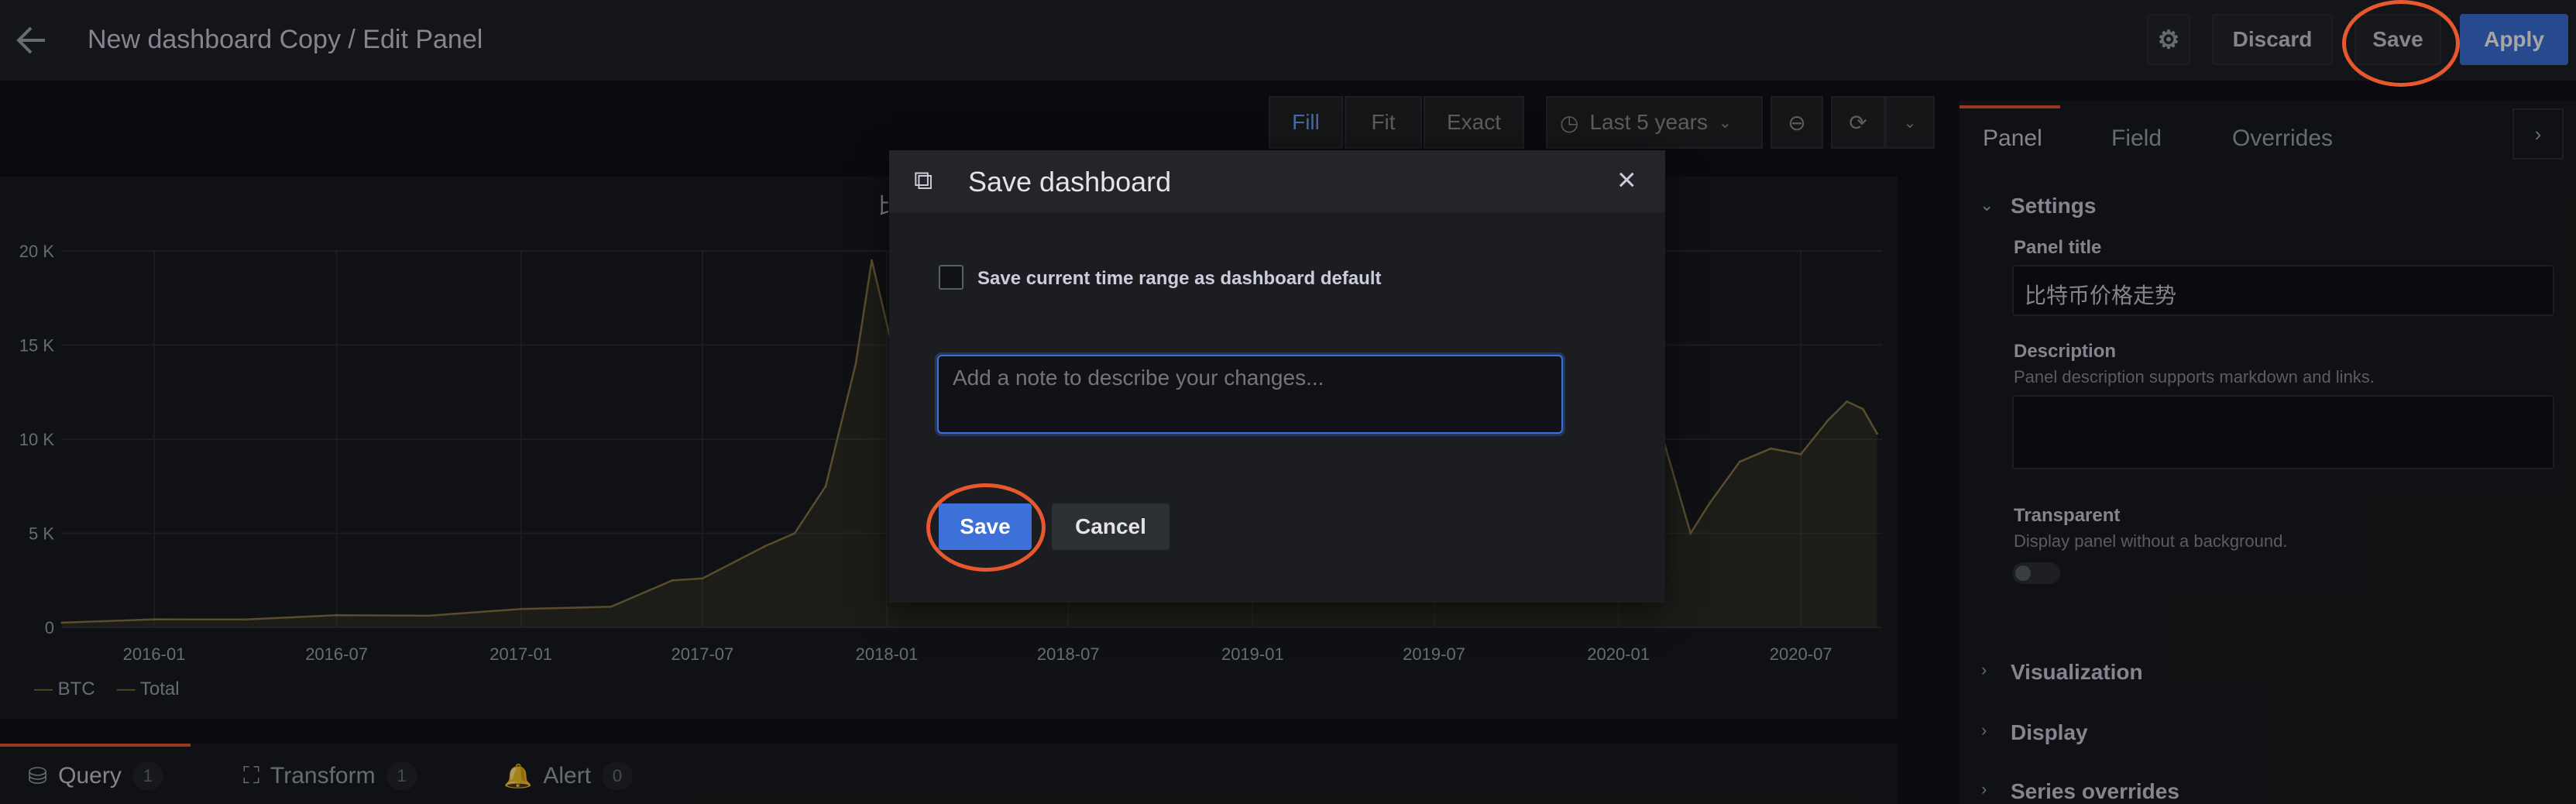  Describe the element at coordinates (1627, 179) in the screenshot. I see `close-icon: ×` at that location.